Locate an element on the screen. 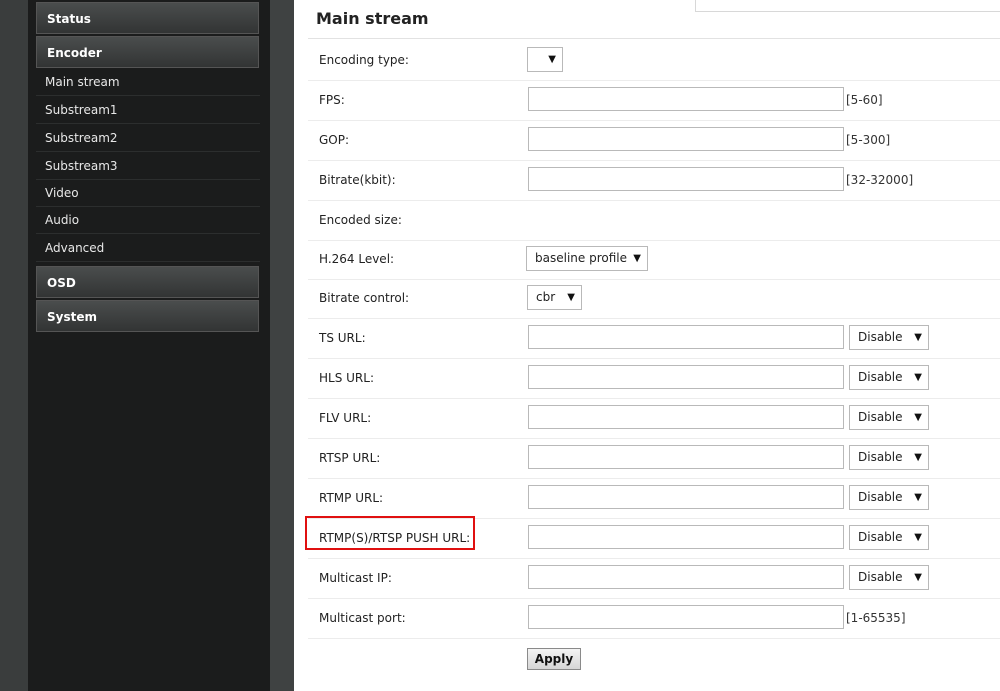 Image resolution: width=1000 pixels, height=691 pixels. row-bitrate: Bitrate(kbit): [32-32000] is located at coordinates (654, 180).